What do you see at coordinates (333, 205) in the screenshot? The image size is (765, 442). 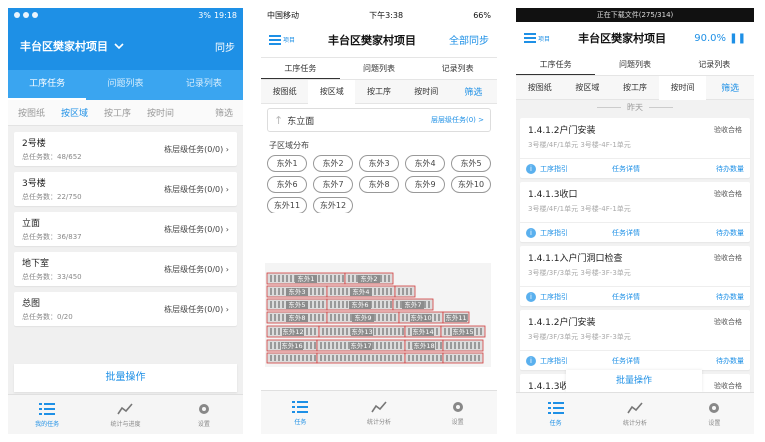 I see `subarea-chip: 东外12` at bounding box center [333, 205].